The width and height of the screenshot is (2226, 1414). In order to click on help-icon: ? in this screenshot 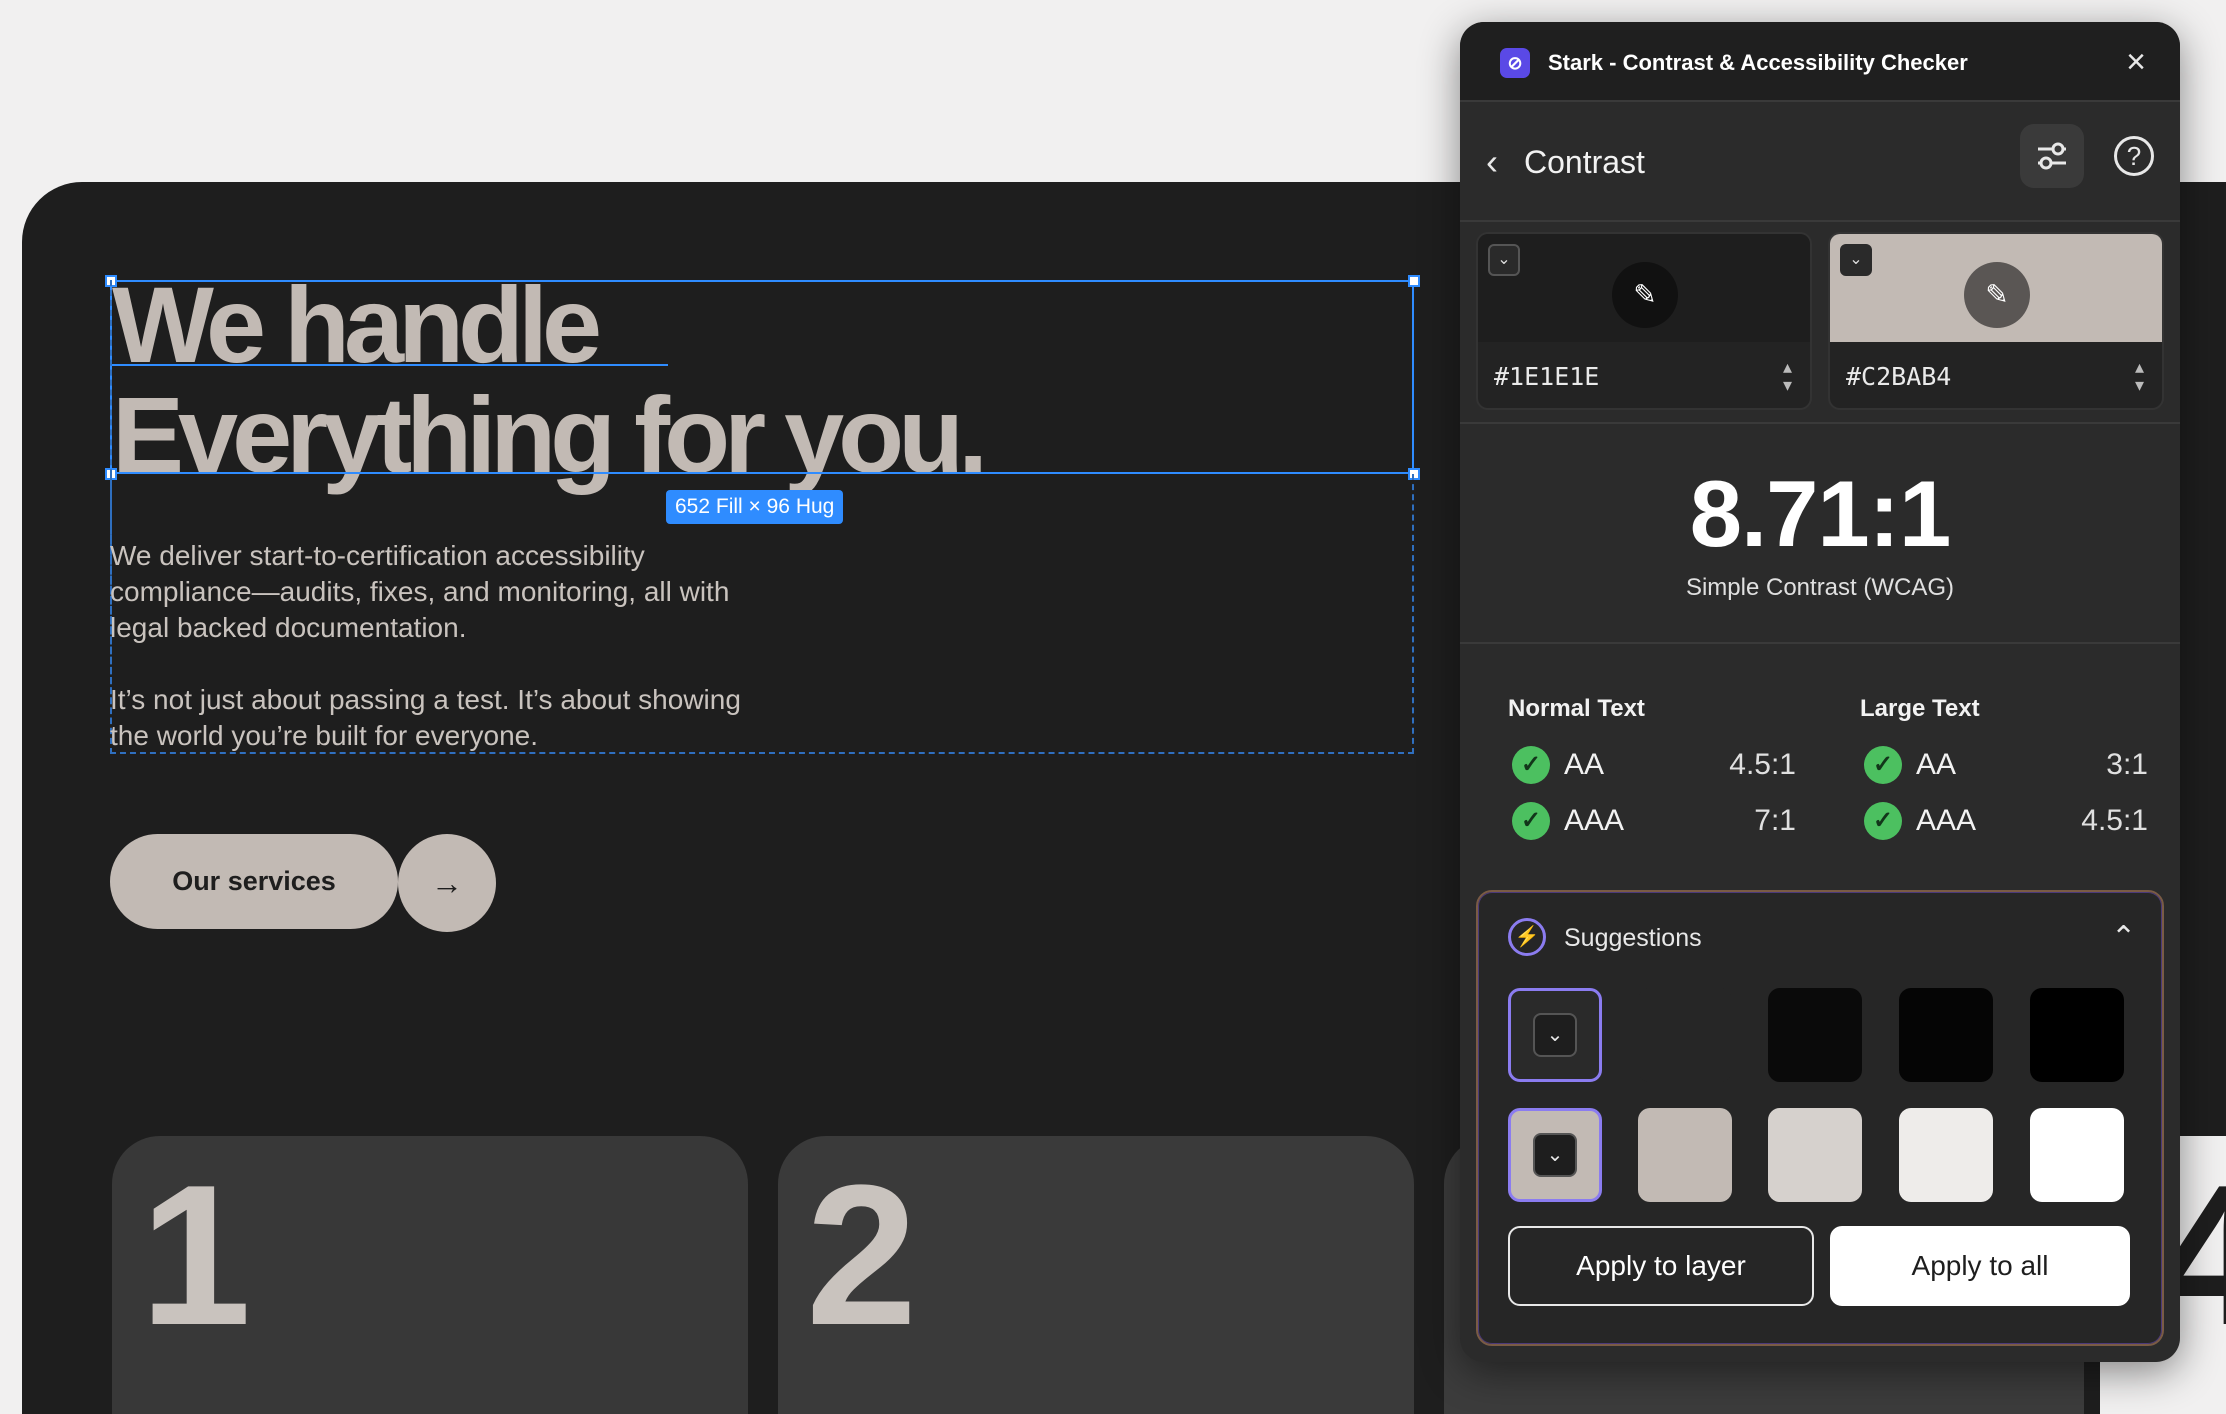, I will do `click(2134, 156)`.